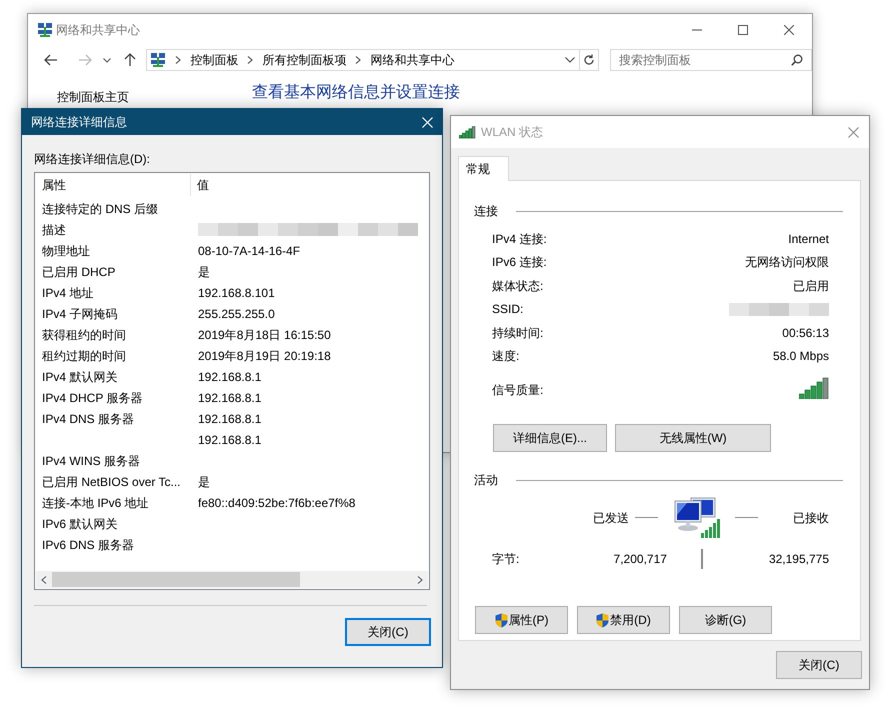 The width and height of the screenshot is (896, 711). I want to click on field-label: 持续时间:, so click(518, 333).